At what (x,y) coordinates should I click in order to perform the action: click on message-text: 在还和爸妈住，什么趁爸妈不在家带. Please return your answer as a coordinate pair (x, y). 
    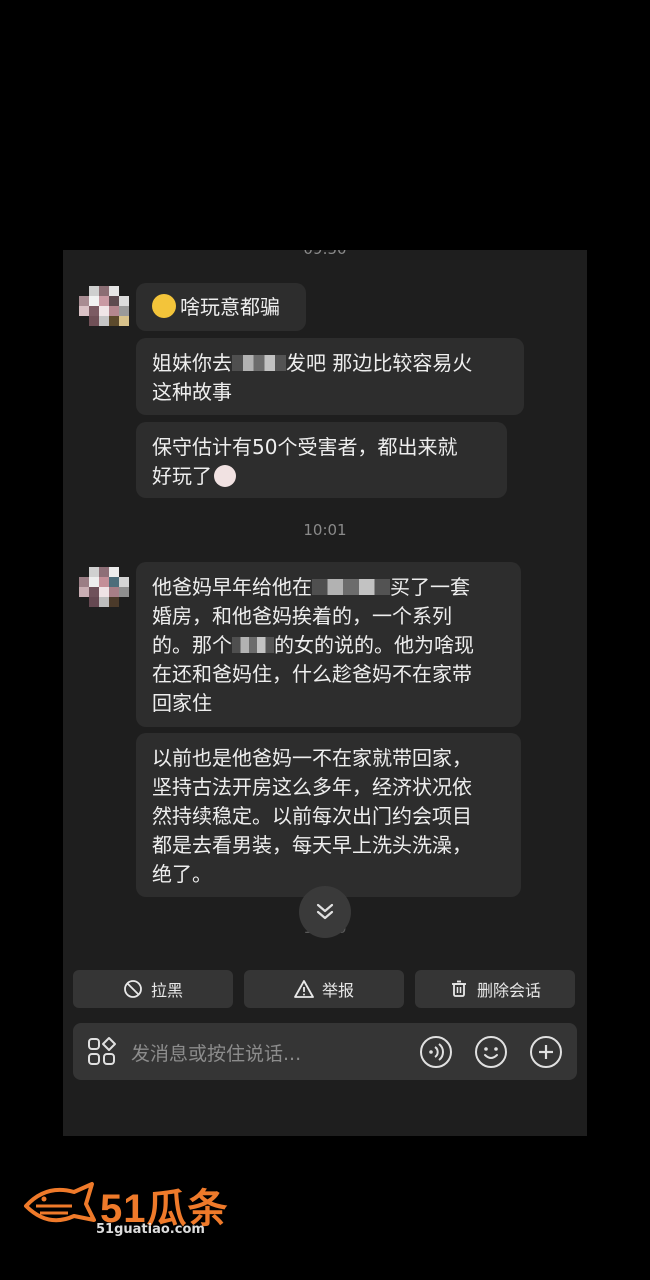
    Looking at the image, I should click on (312, 674).